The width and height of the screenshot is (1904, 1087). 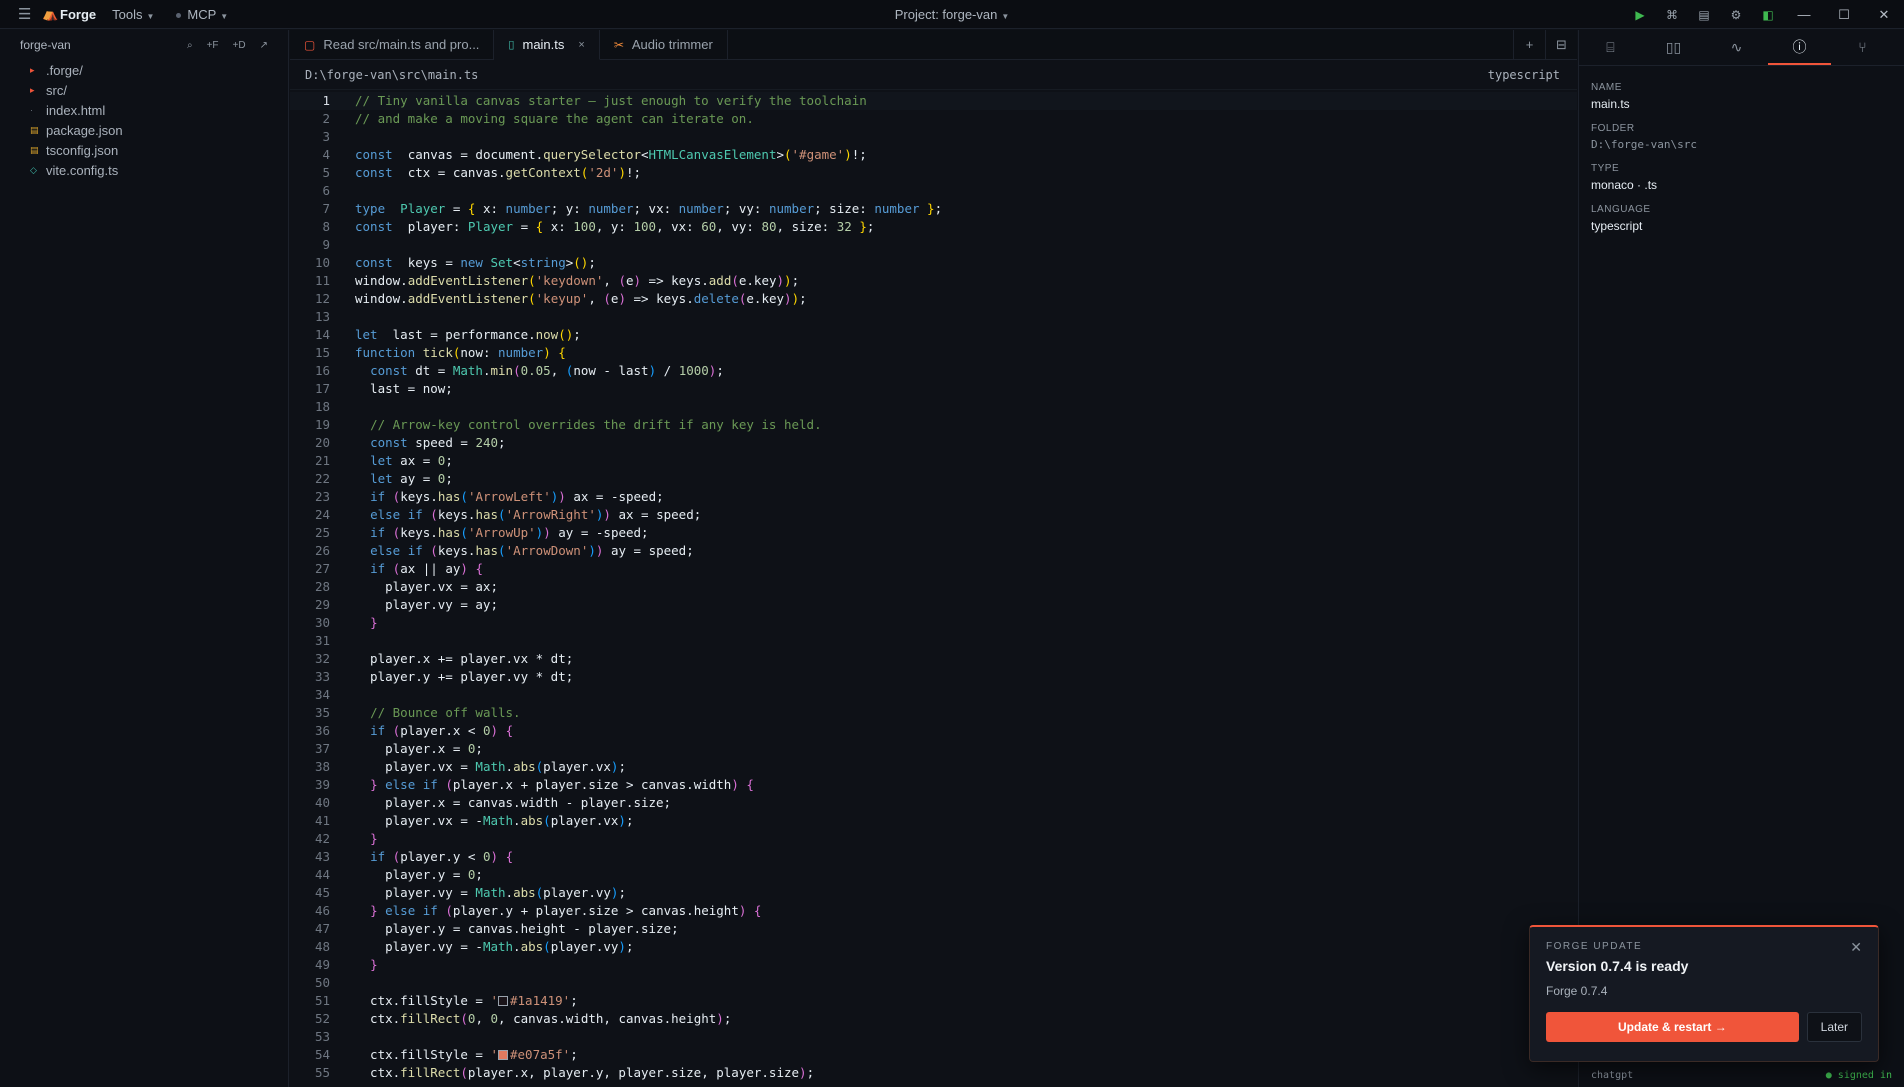 I want to click on code-line: 9, so click(x=933, y=245).